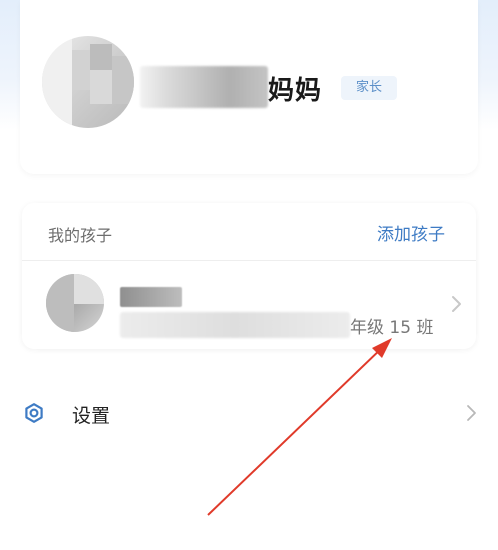  What do you see at coordinates (392, 328) in the screenshot?
I see `child-class-label: 年级 15 班` at bounding box center [392, 328].